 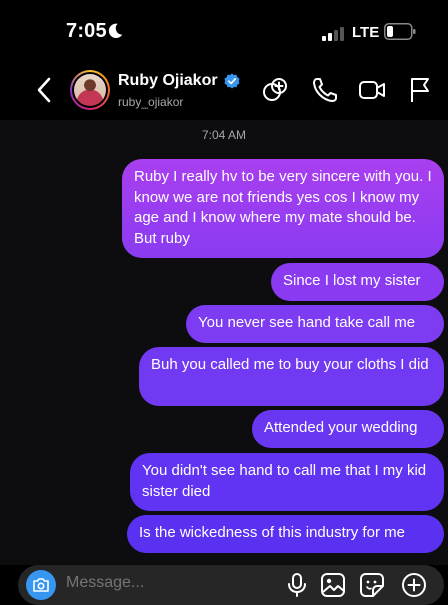 I want to click on contact-name: Ruby Ojiakor, so click(x=168, y=81).